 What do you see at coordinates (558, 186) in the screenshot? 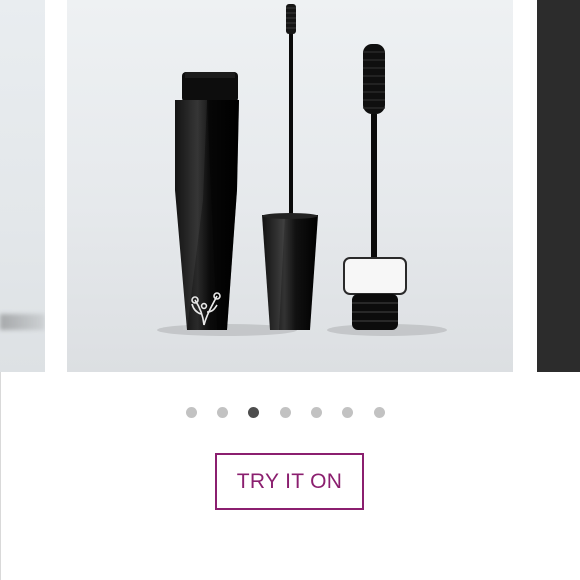
I see `carousel-slide-next` at bounding box center [558, 186].